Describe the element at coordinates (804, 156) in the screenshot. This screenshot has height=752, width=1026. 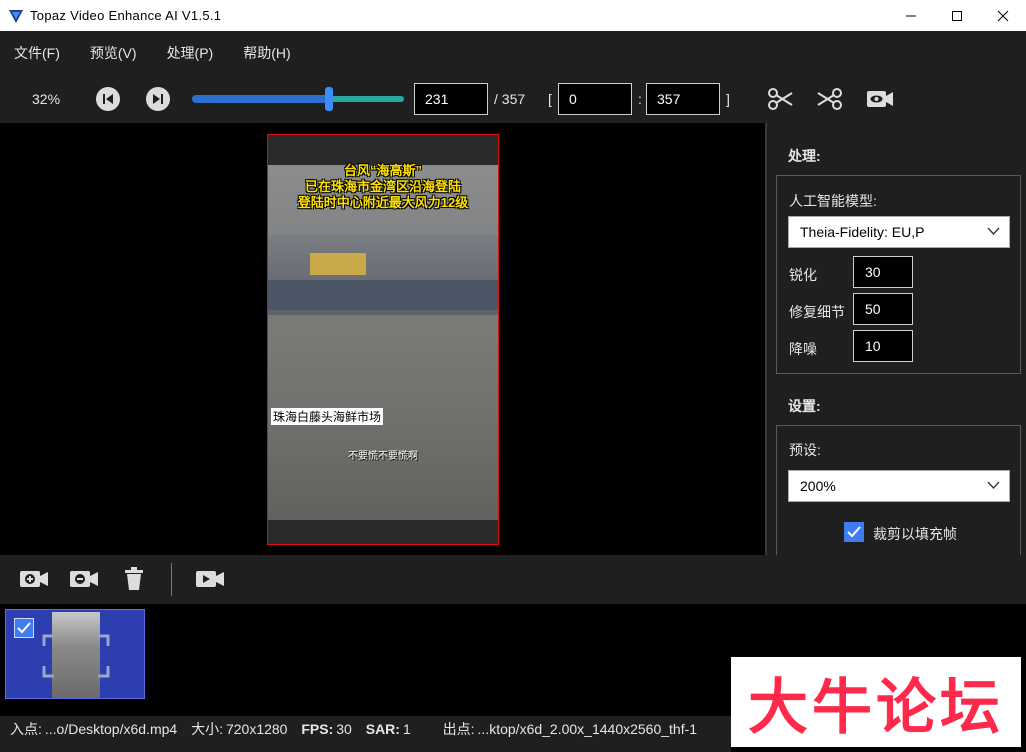
I see `processing-title: 处理:` at that location.